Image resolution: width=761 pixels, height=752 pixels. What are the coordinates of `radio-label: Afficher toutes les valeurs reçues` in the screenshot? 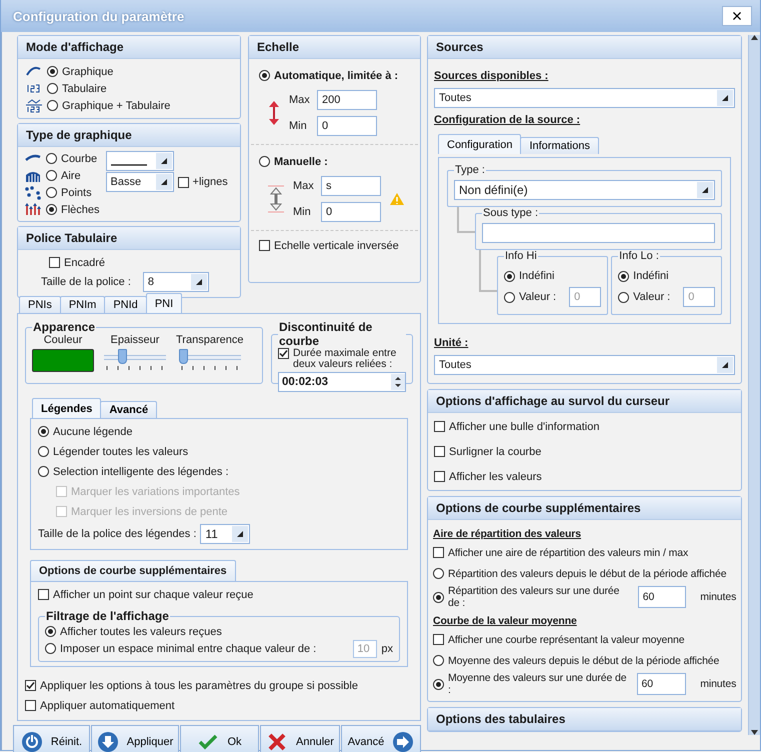 It's located at (141, 632).